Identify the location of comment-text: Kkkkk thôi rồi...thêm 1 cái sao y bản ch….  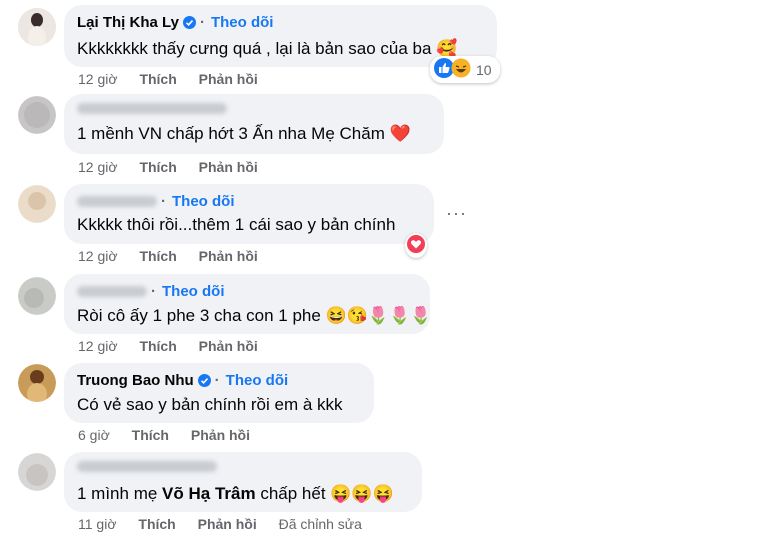
(236, 224).